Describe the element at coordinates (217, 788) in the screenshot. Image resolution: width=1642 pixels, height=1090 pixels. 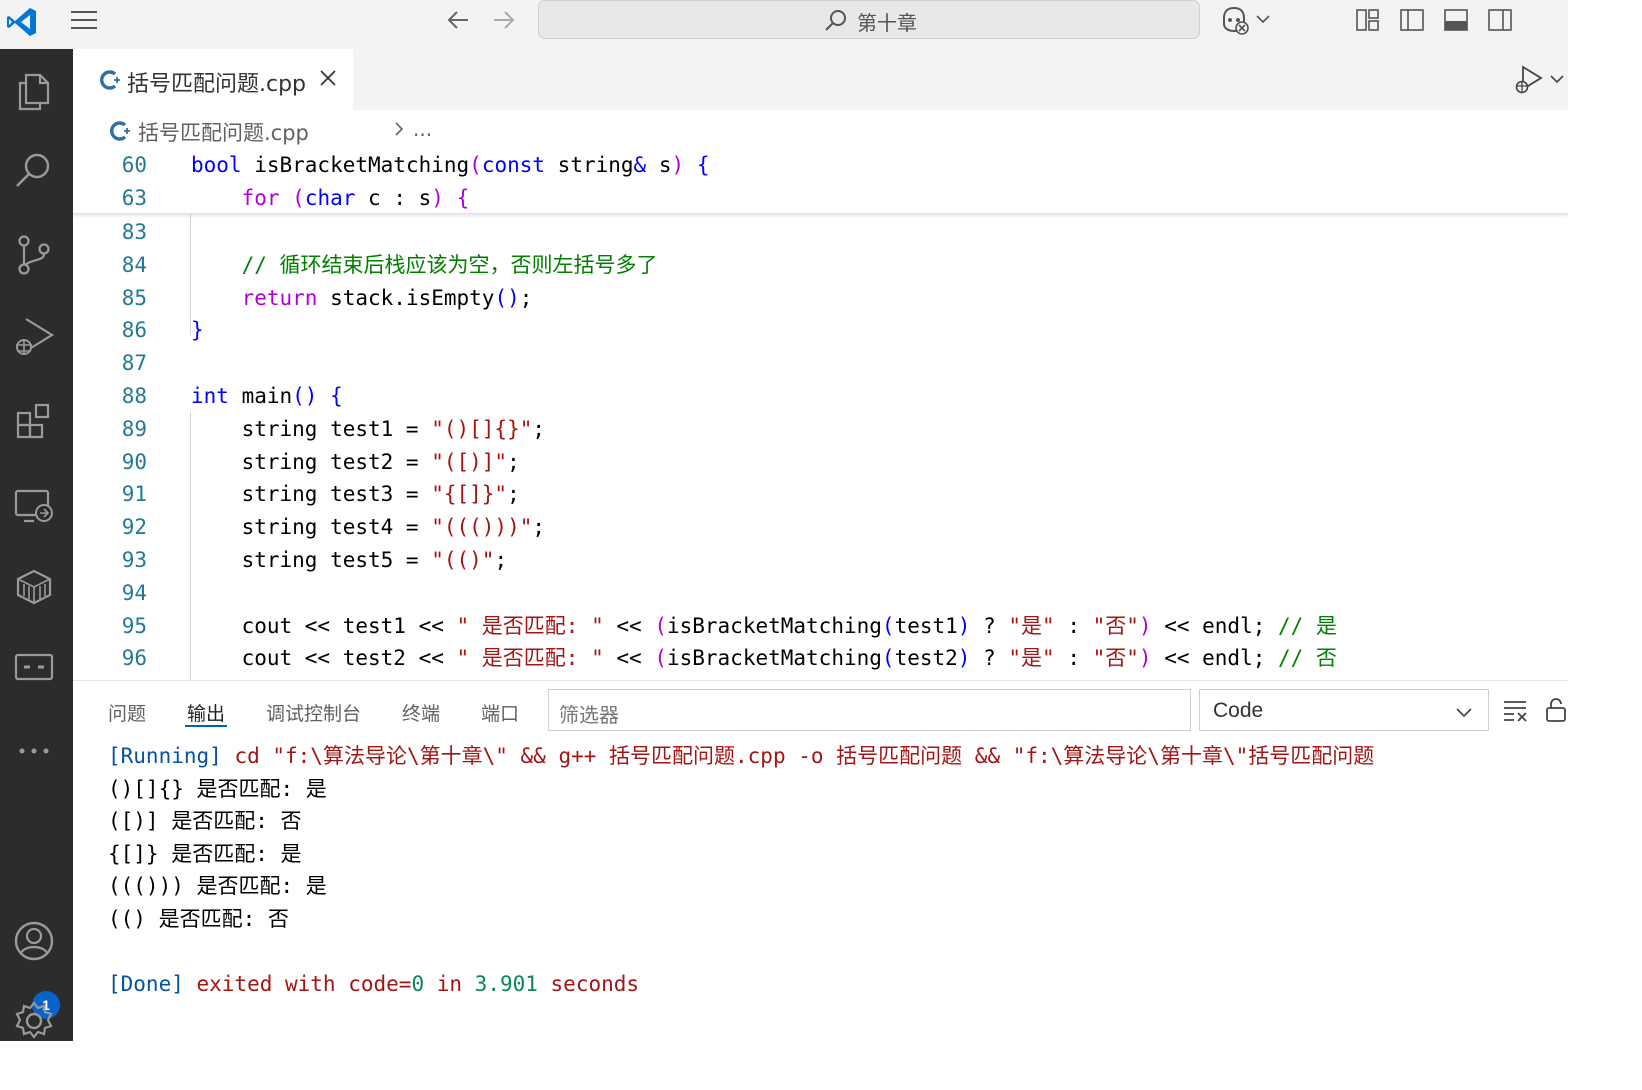
I see `output-segment: ()[]{} 是否匹配: 是` at that location.